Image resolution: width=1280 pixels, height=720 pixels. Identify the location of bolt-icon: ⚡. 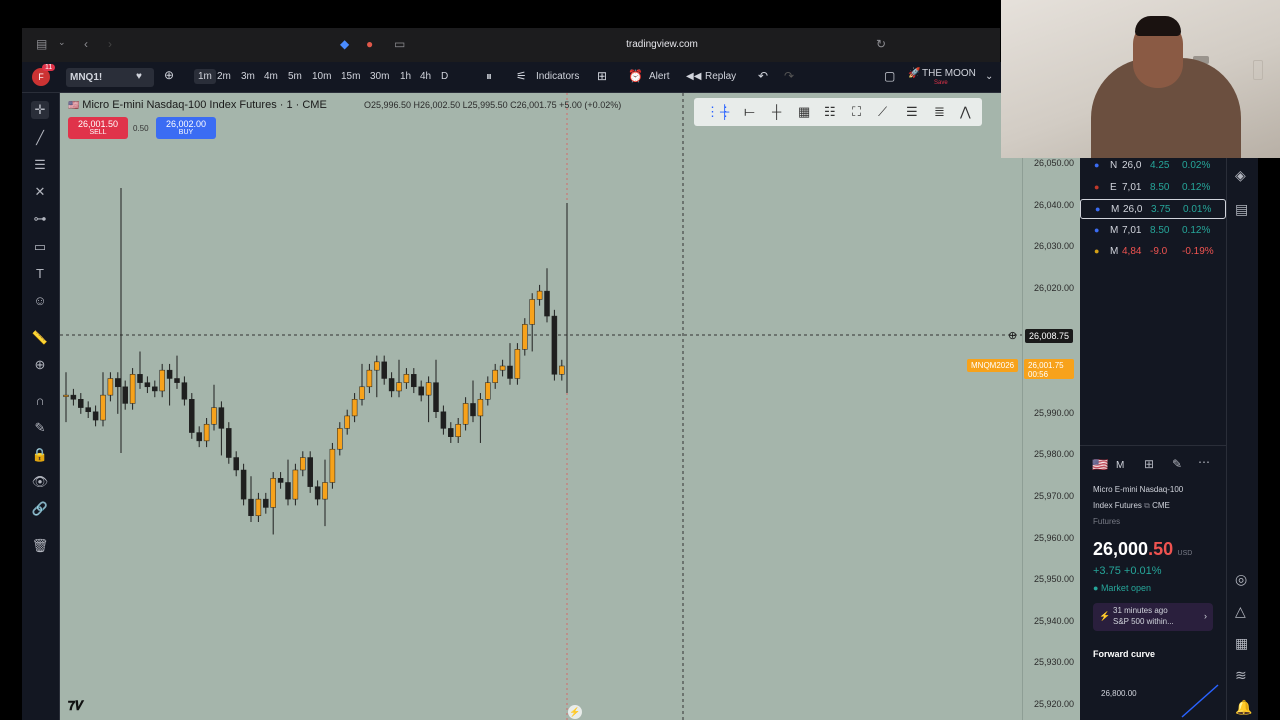
(575, 712).